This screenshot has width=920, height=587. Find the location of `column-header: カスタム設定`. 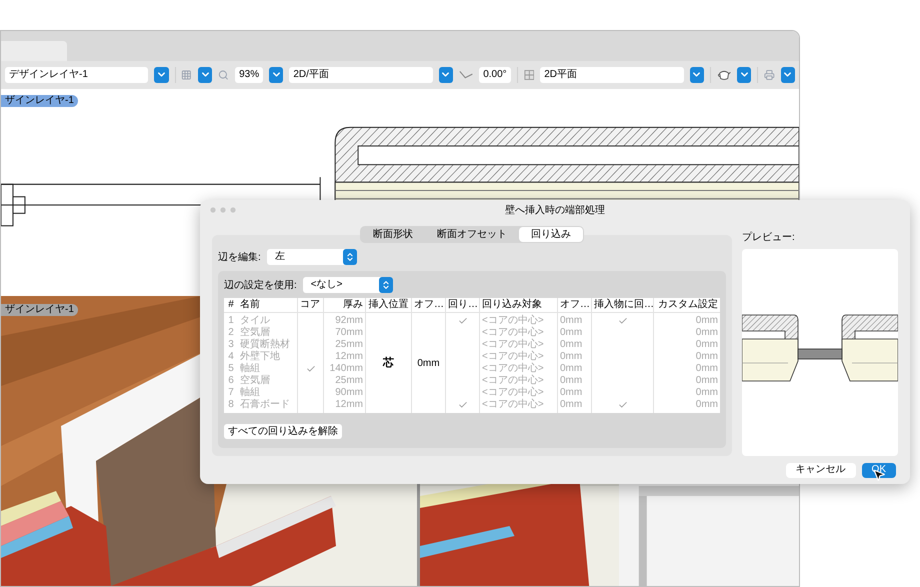

column-header: カスタム設定 is located at coordinates (687, 305).